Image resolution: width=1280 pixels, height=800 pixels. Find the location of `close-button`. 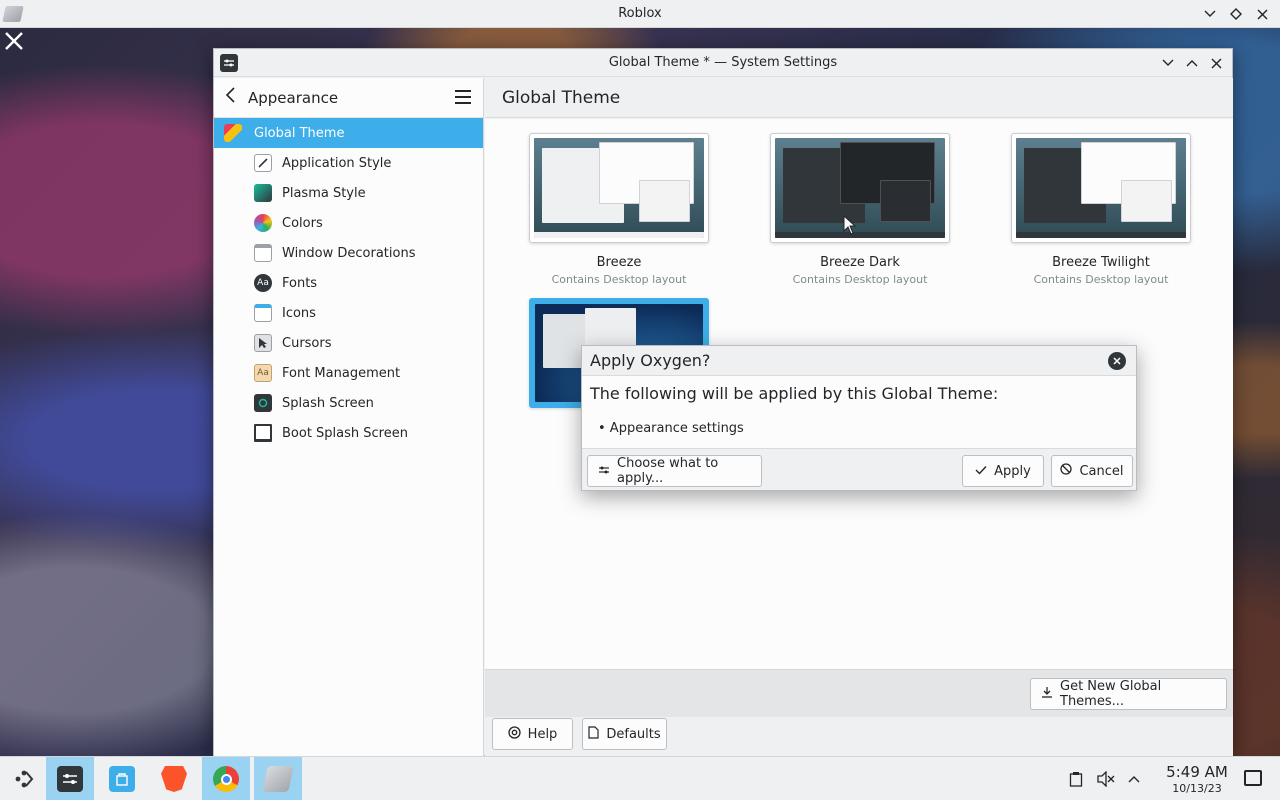

close-button is located at coordinates (1216, 63).